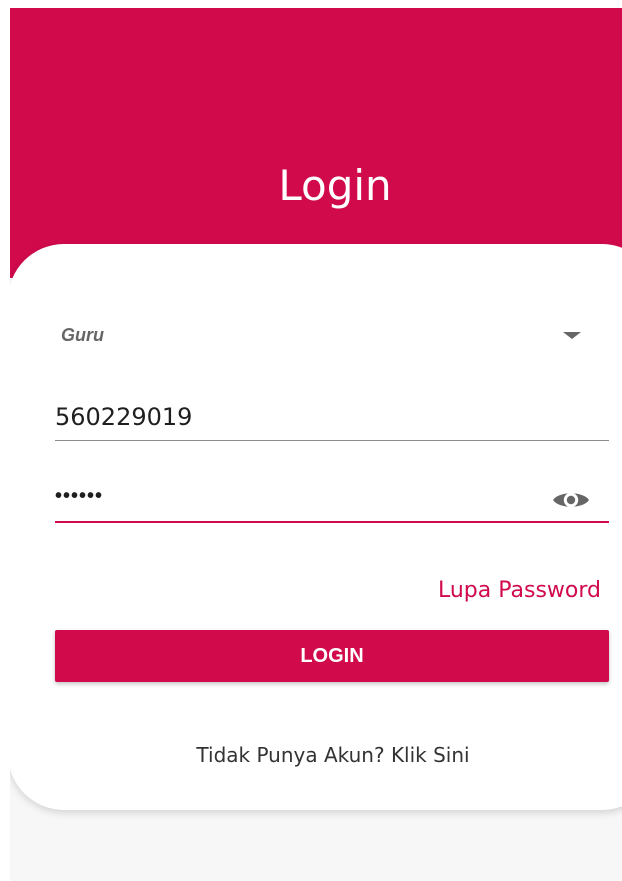 The height and width of the screenshot is (881, 622). I want to click on dropdown-arrow-icon, so click(572, 335).